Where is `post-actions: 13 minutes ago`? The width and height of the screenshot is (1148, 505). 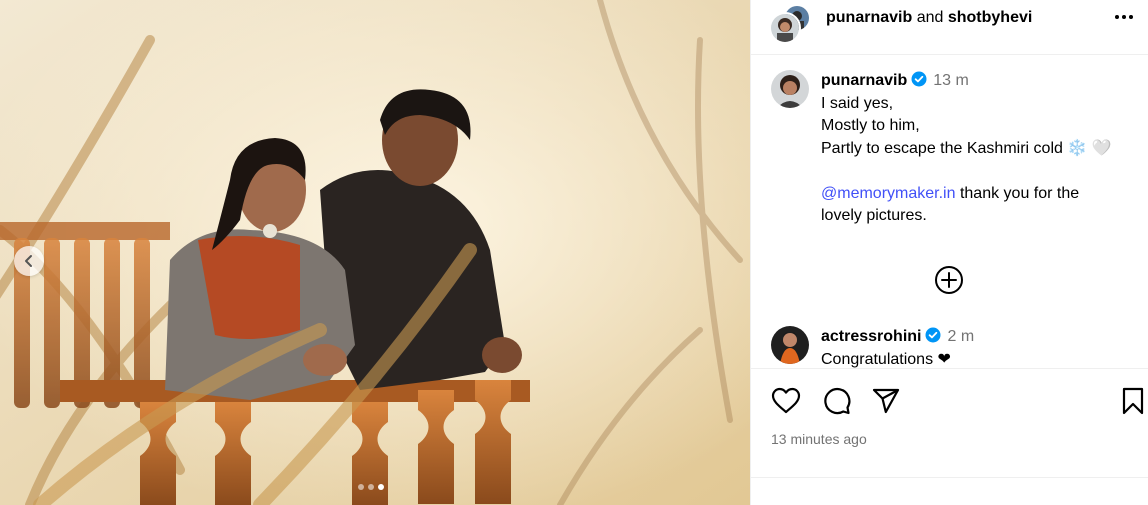
post-actions: 13 minutes ago is located at coordinates (949, 423).